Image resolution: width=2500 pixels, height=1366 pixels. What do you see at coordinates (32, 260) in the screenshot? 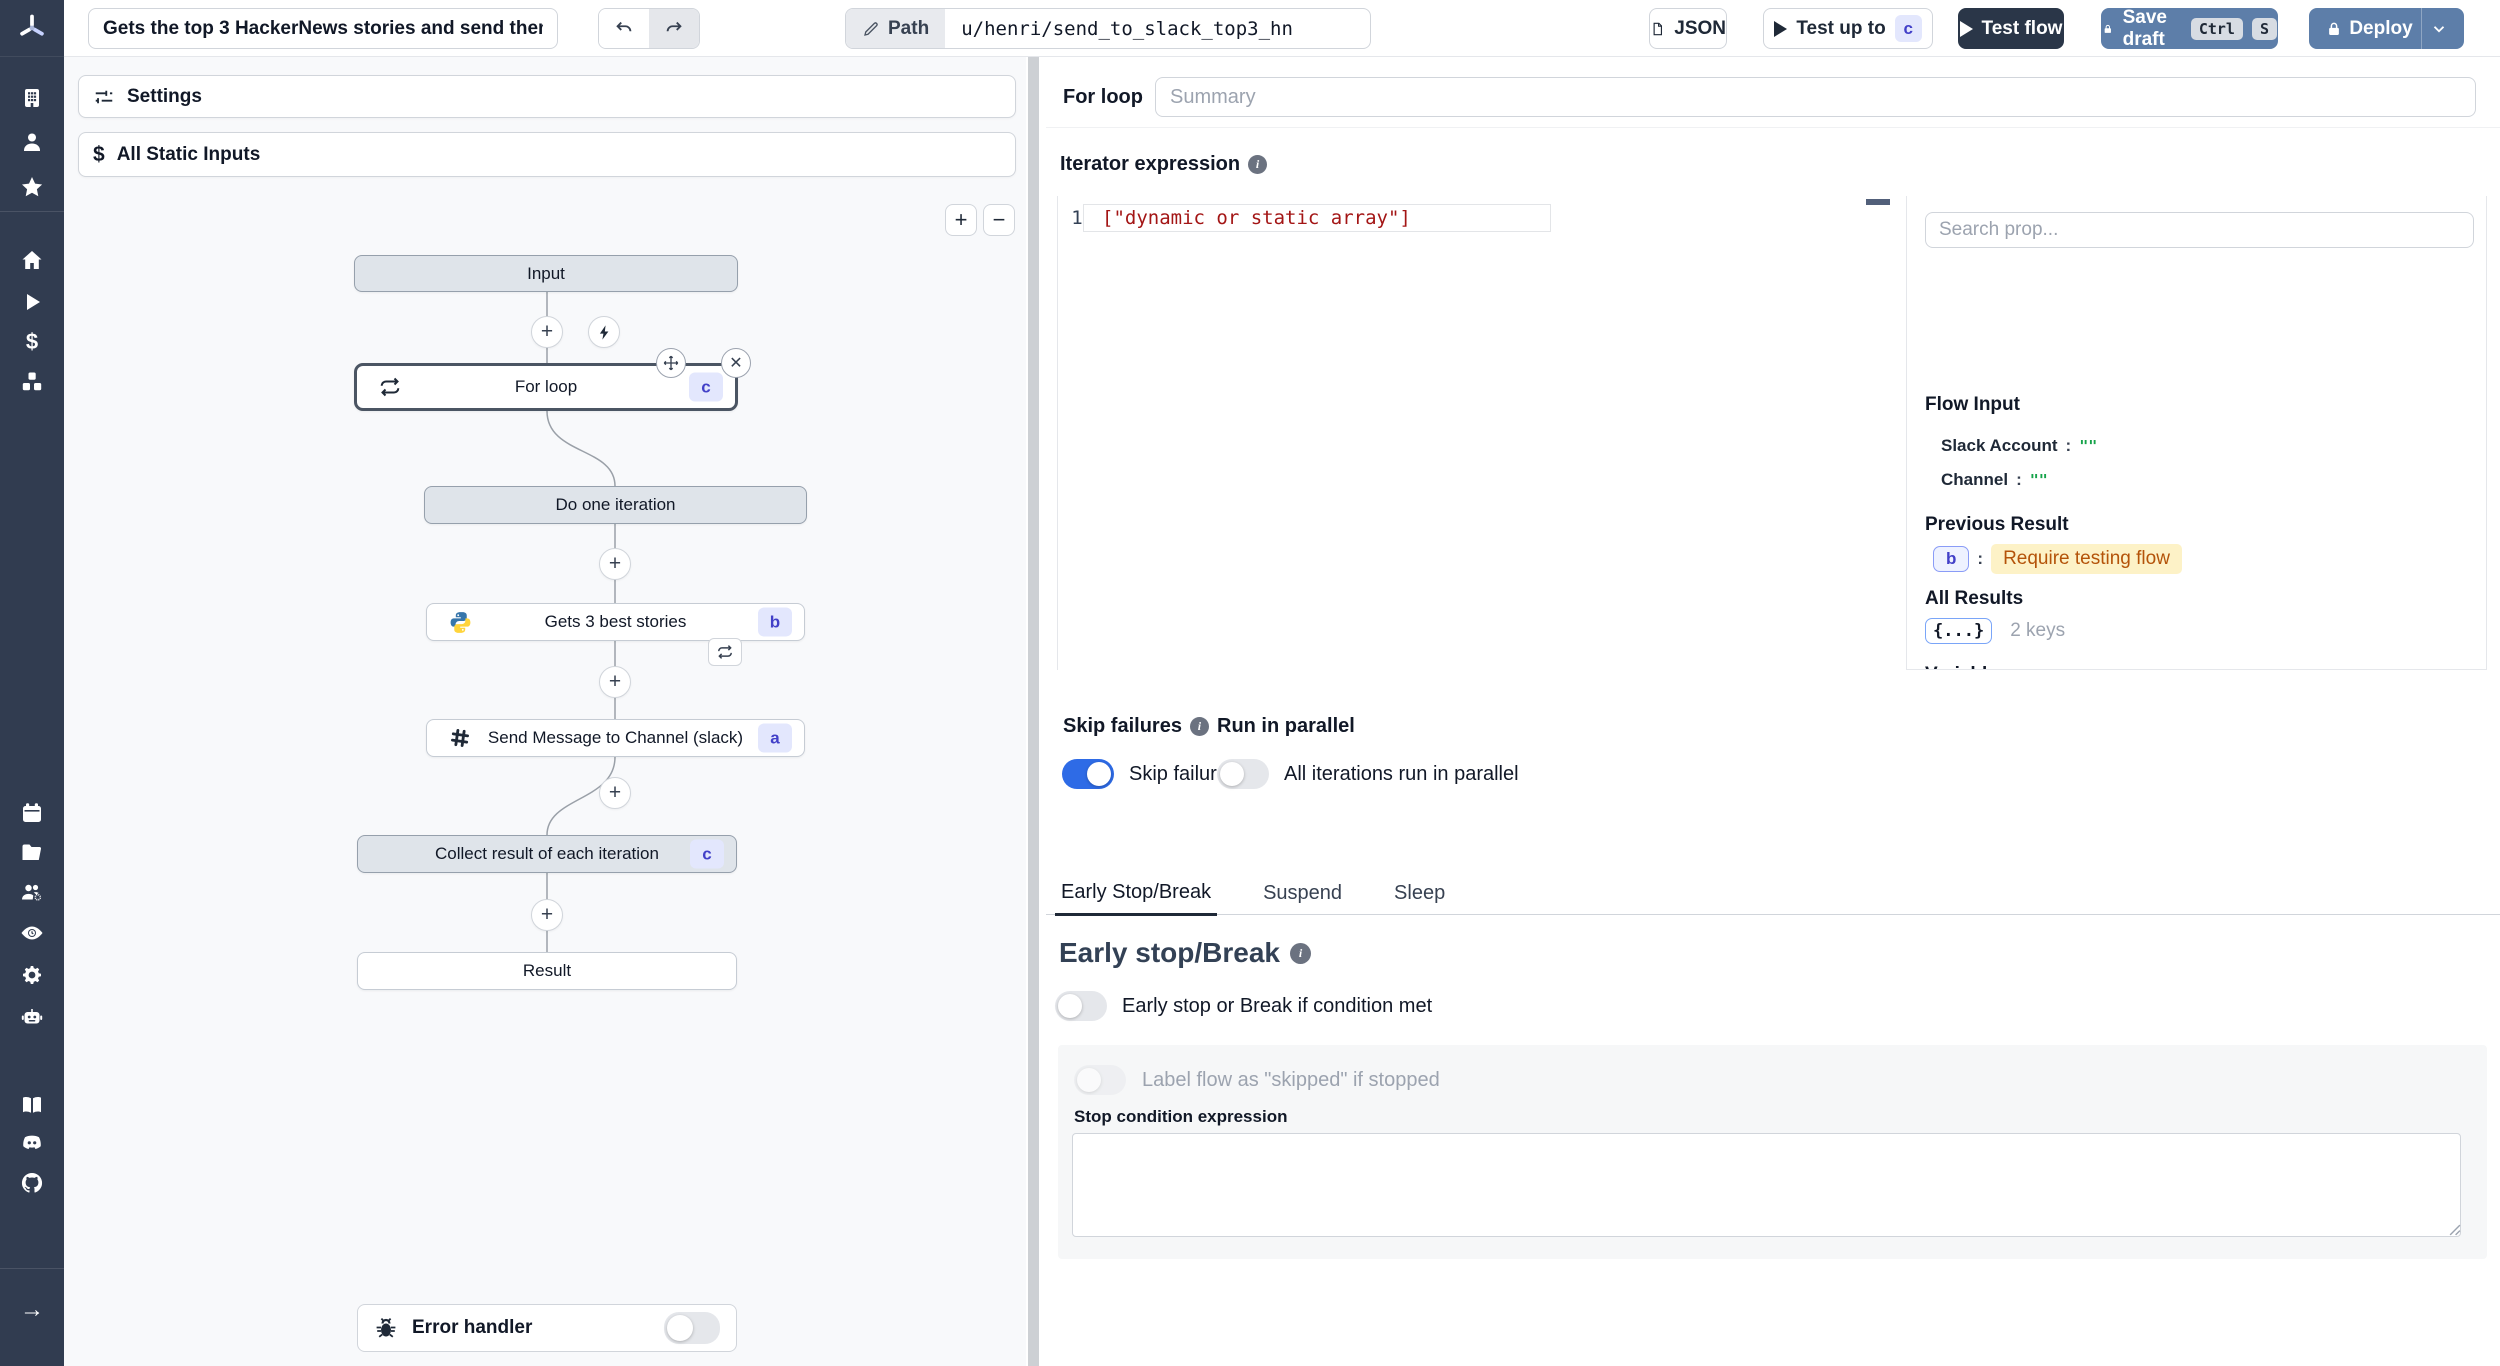
I see `home-icon` at bounding box center [32, 260].